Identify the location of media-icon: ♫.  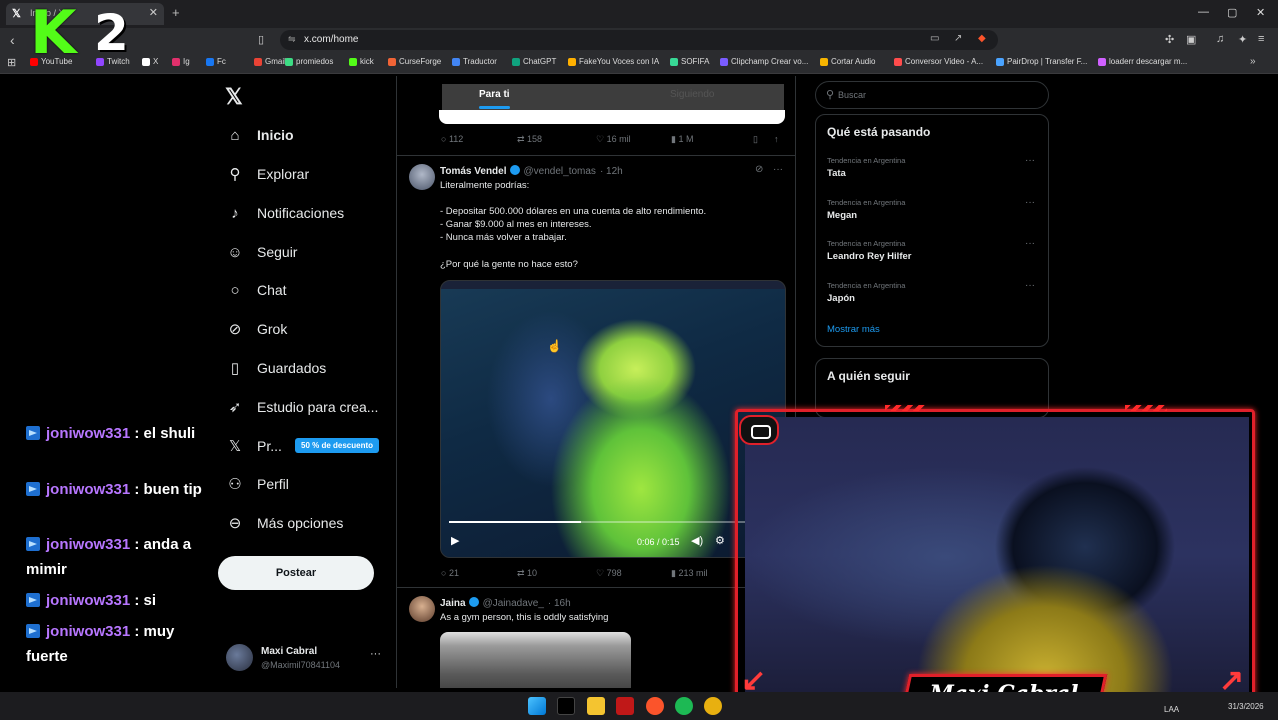
(1220, 39).